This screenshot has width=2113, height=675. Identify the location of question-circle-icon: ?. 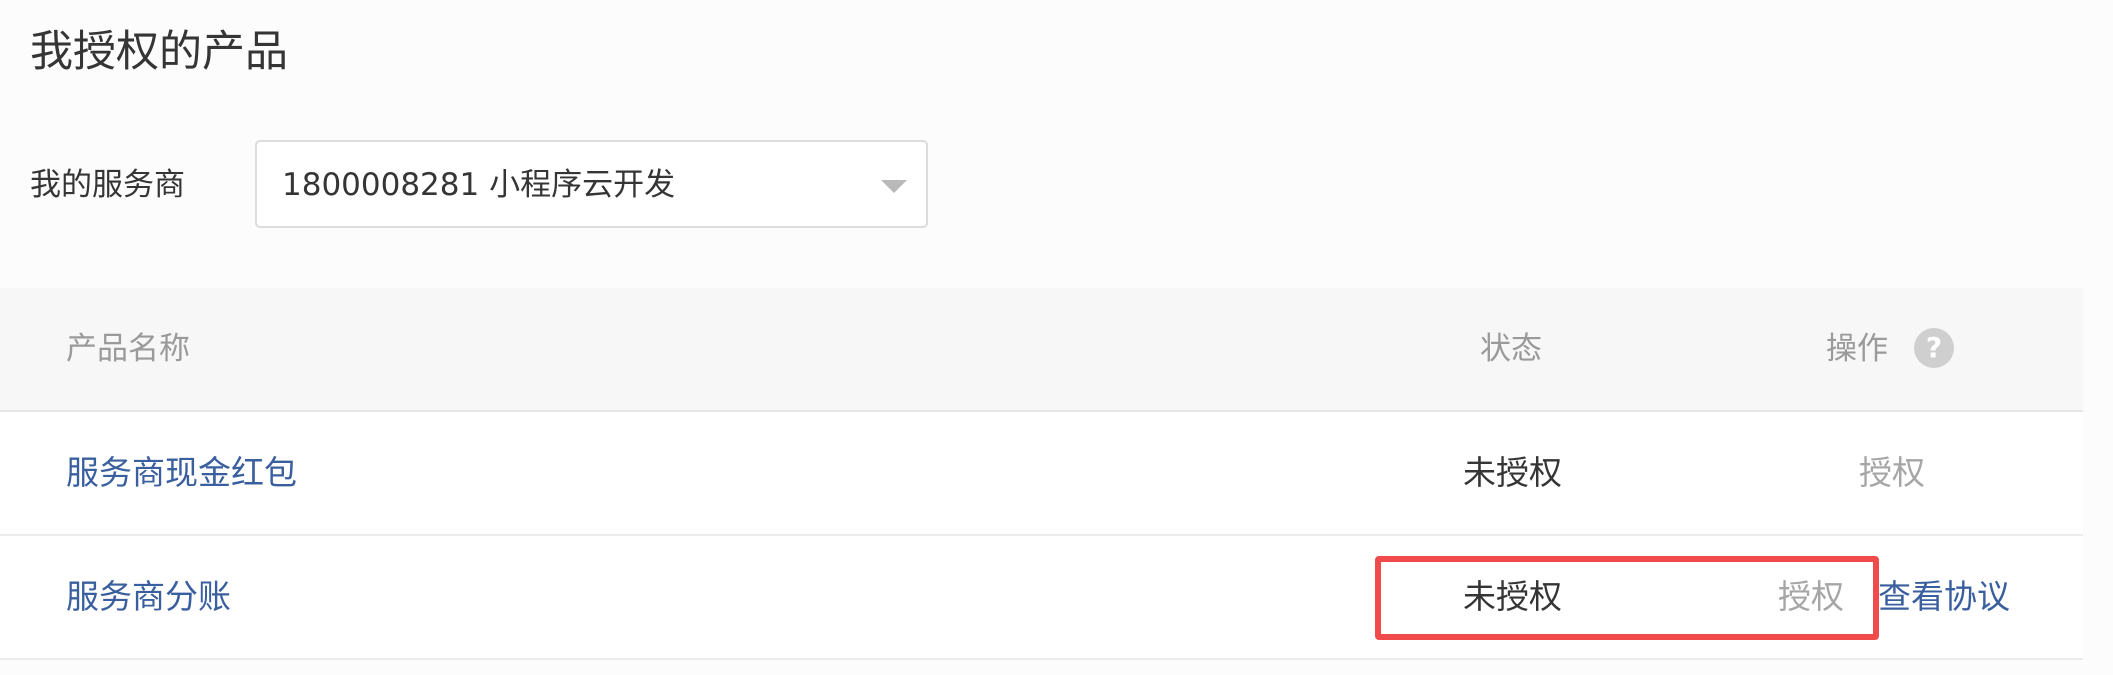
(1934, 348).